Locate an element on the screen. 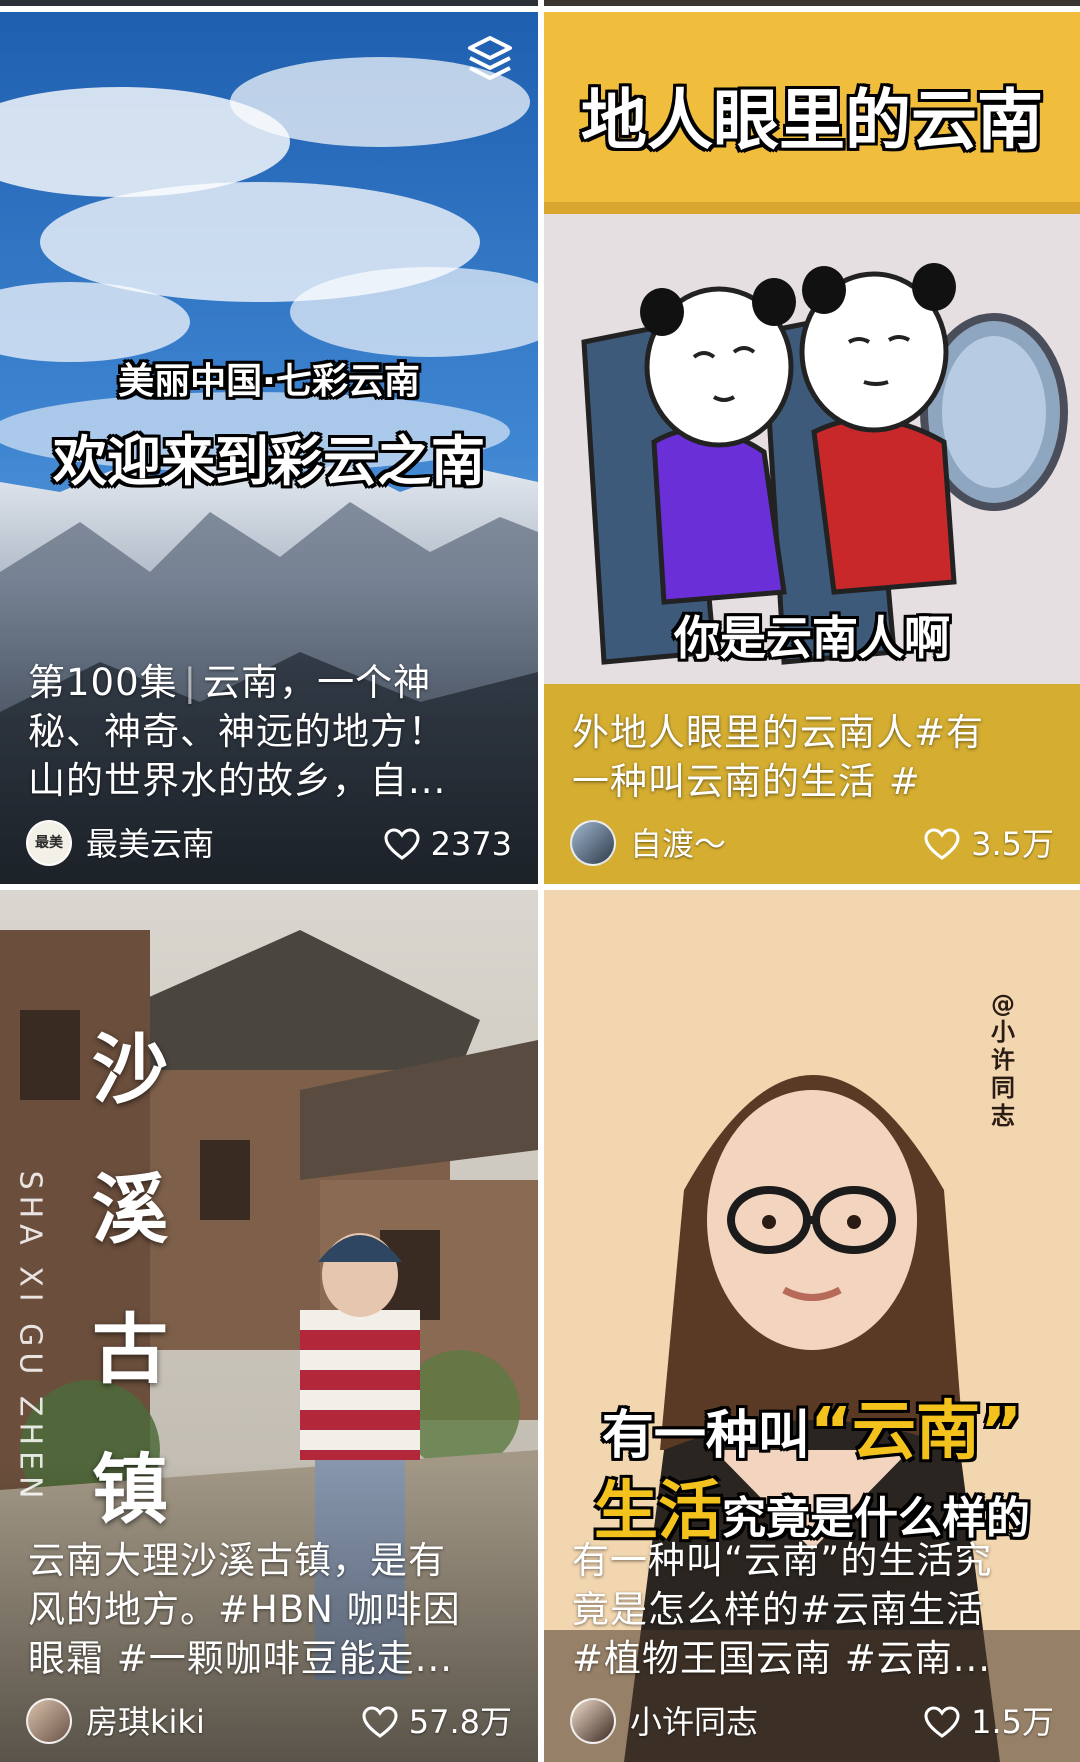 The width and height of the screenshot is (1080, 1762). like-count: 2373 is located at coordinates (471, 844).